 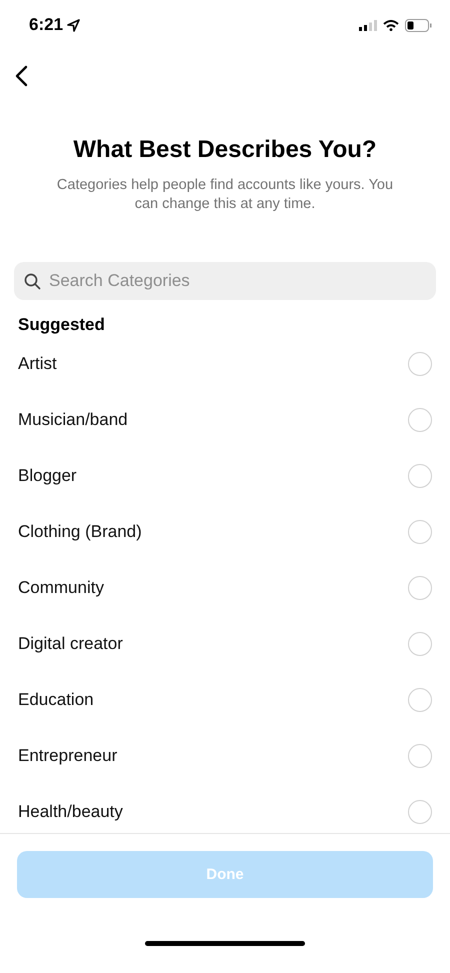 What do you see at coordinates (70, 812) in the screenshot?
I see `category-label: Health/beauty` at bounding box center [70, 812].